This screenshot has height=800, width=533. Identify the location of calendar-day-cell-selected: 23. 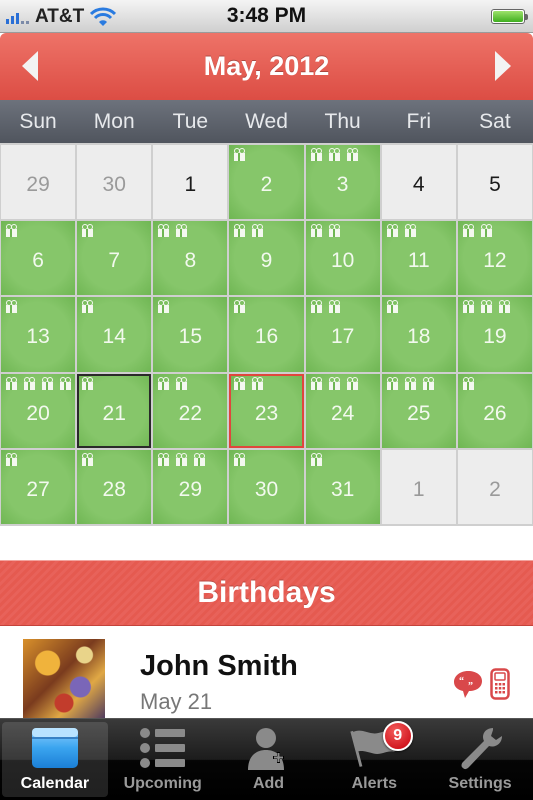
(266, 410).